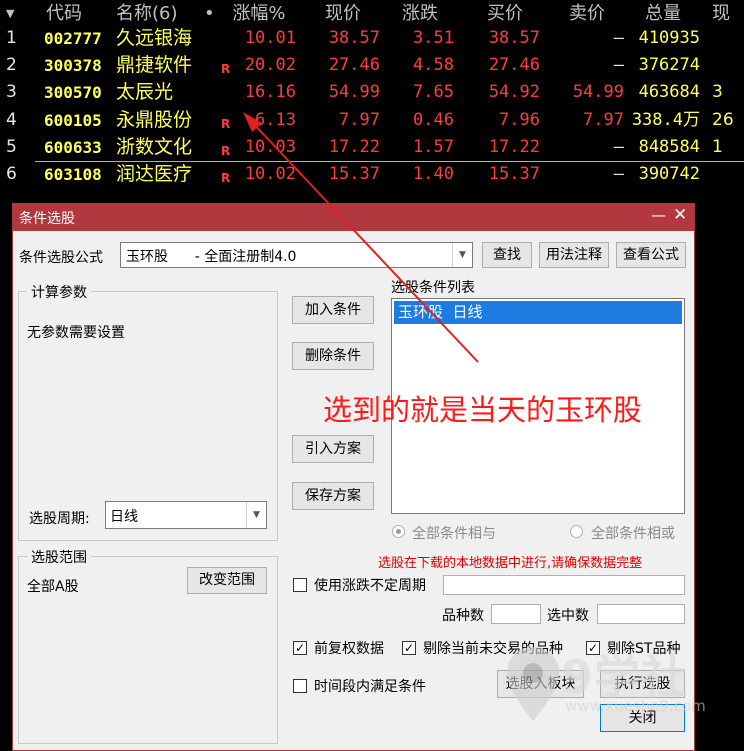  What do you see at coordinates (275, 120) in the screenshot?
I see `row-pct: 6.13` at bounding box center [275, 120].